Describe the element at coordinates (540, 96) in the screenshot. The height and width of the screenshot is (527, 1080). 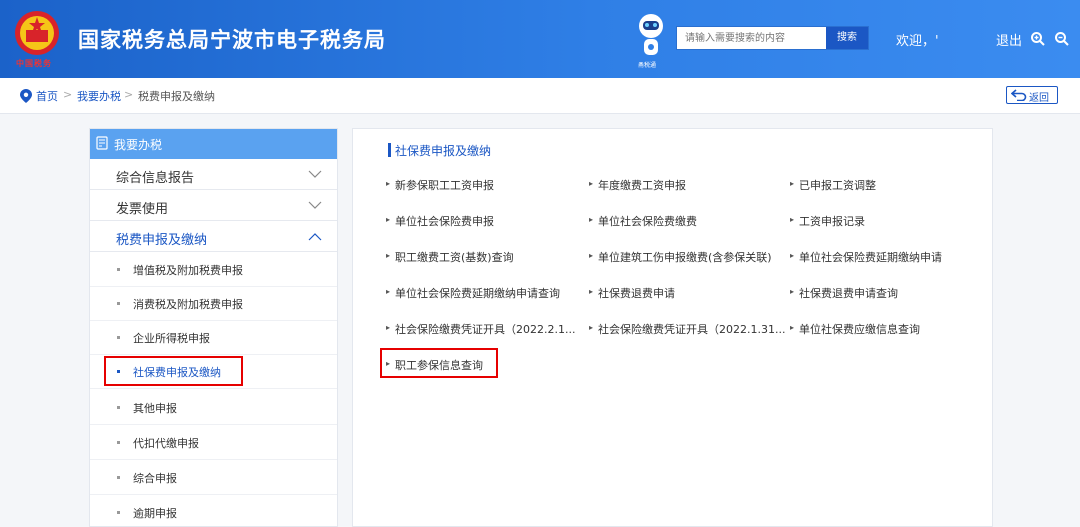
I see `breadcrumb: 首页 > 我要办税 > 税费申报及缴纳 返回` at that location.